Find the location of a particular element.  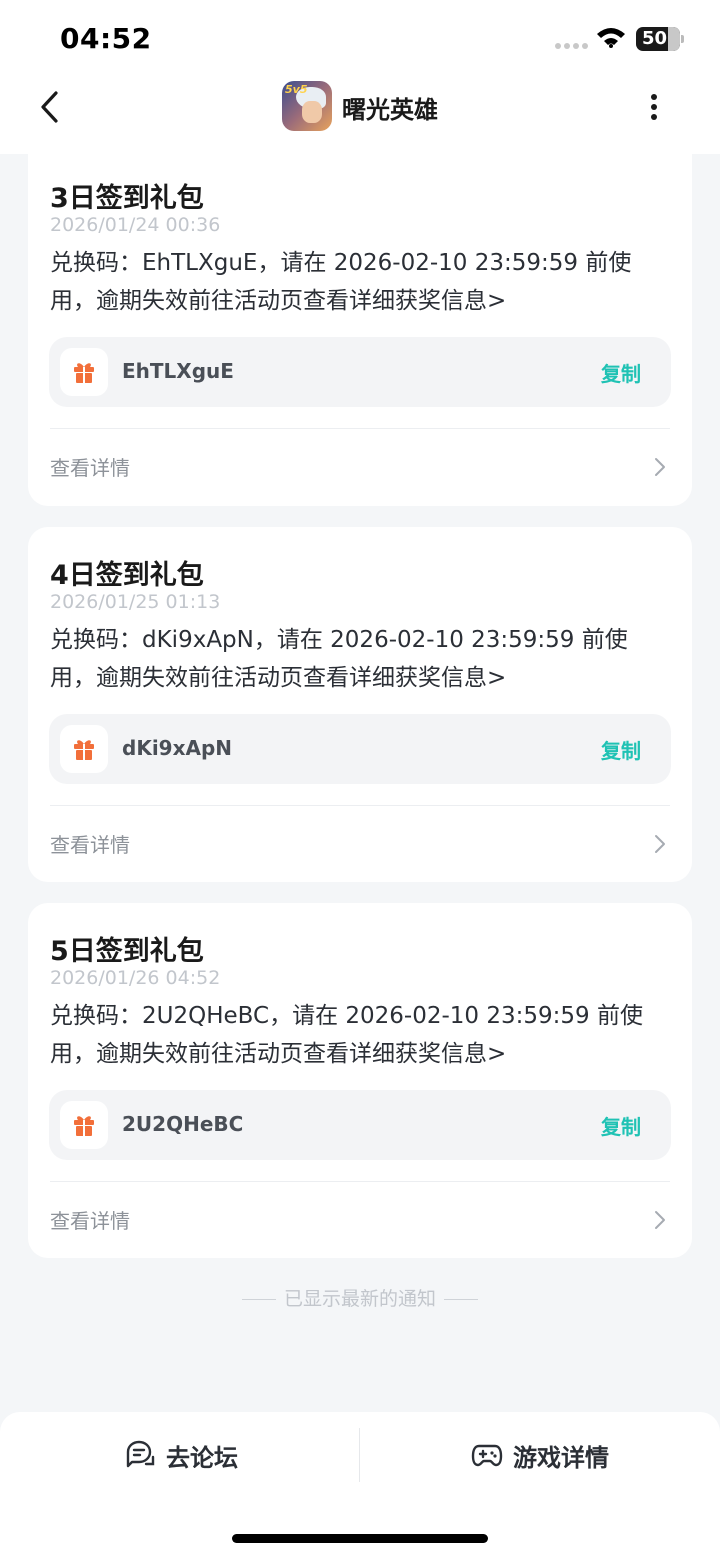

back-arrow-icon is located at coordinates (50, 107).